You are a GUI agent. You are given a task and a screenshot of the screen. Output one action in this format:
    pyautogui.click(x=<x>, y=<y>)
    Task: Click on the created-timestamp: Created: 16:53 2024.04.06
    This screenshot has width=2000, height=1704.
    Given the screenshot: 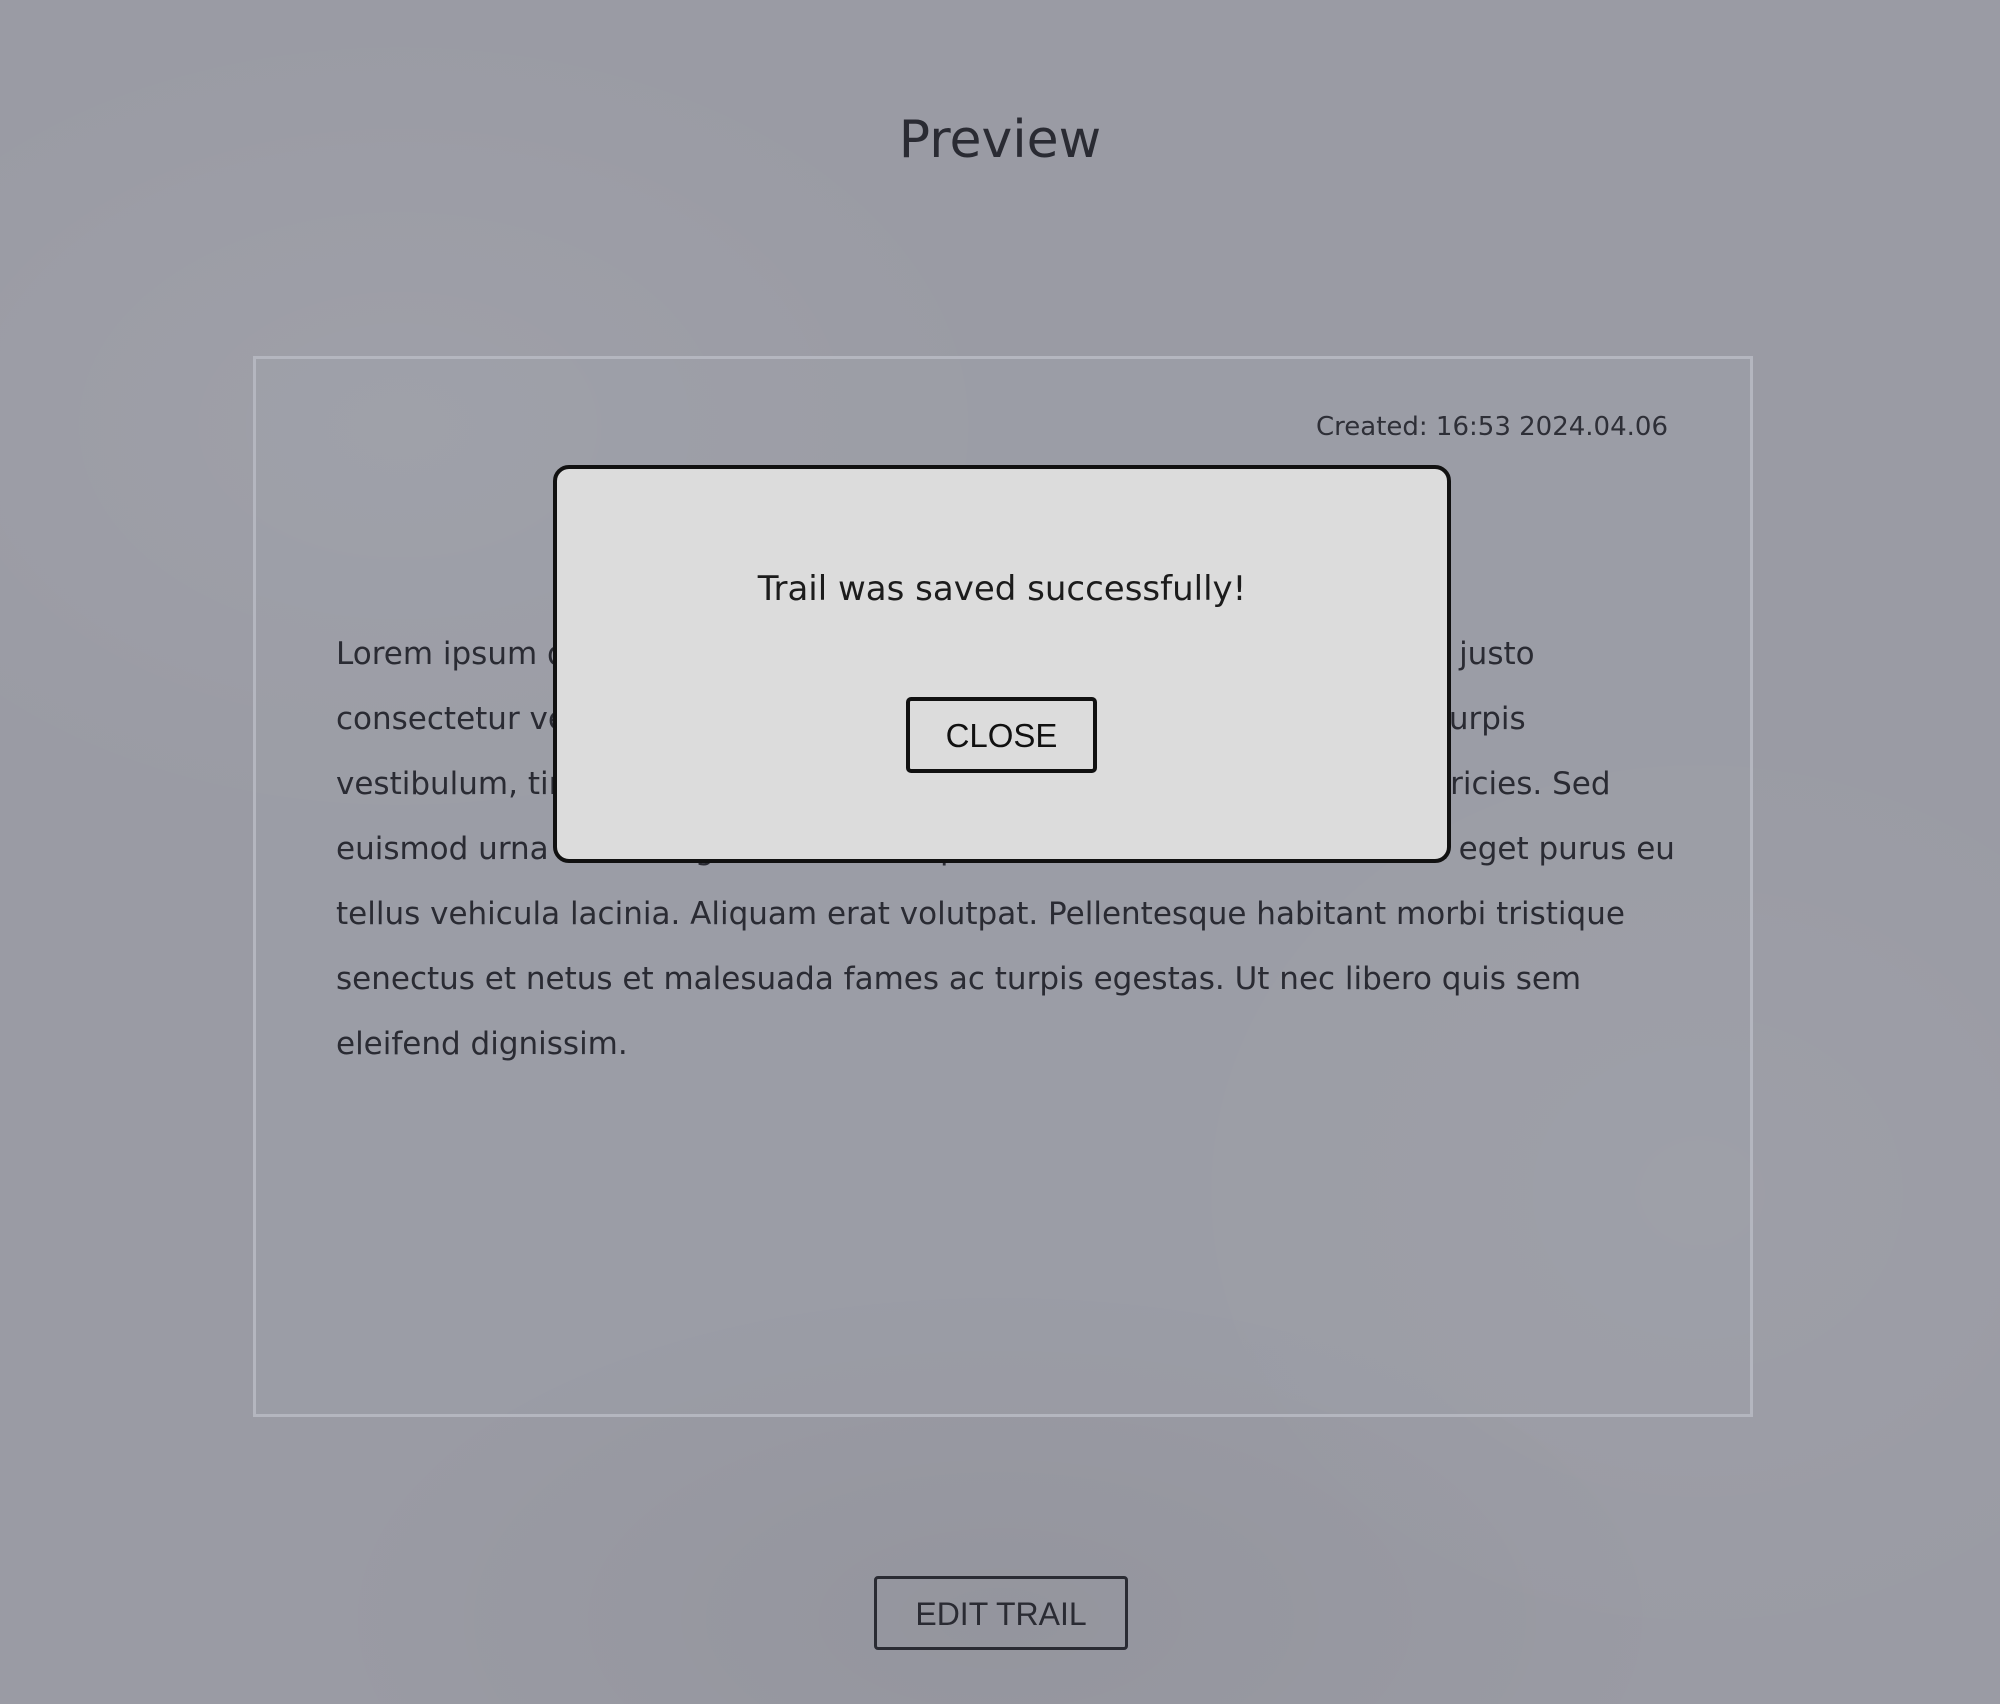 What is the action you would take?
    pyautogui.click(x=1492, y=427)
    